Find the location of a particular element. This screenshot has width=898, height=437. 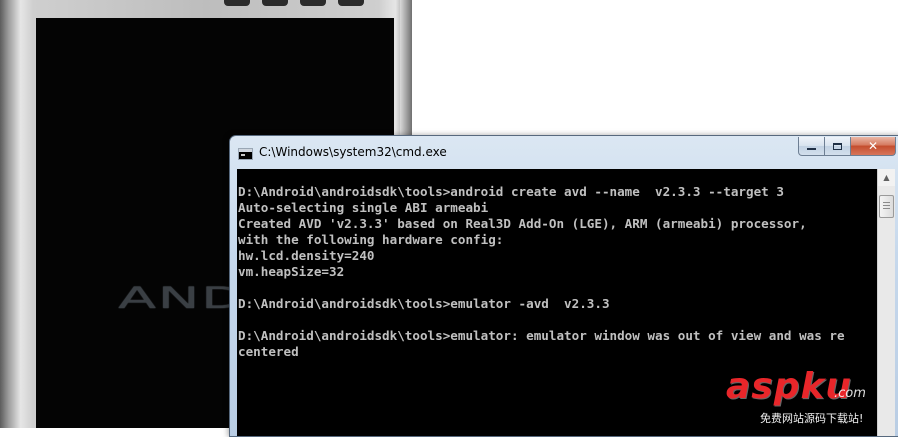

minimize-icon is located at coordinates (811, 149).